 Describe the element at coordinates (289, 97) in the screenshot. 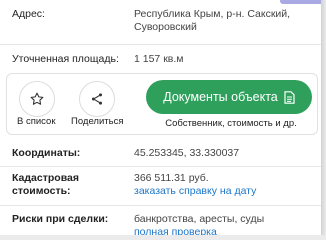

I see `document-icon` at that location.